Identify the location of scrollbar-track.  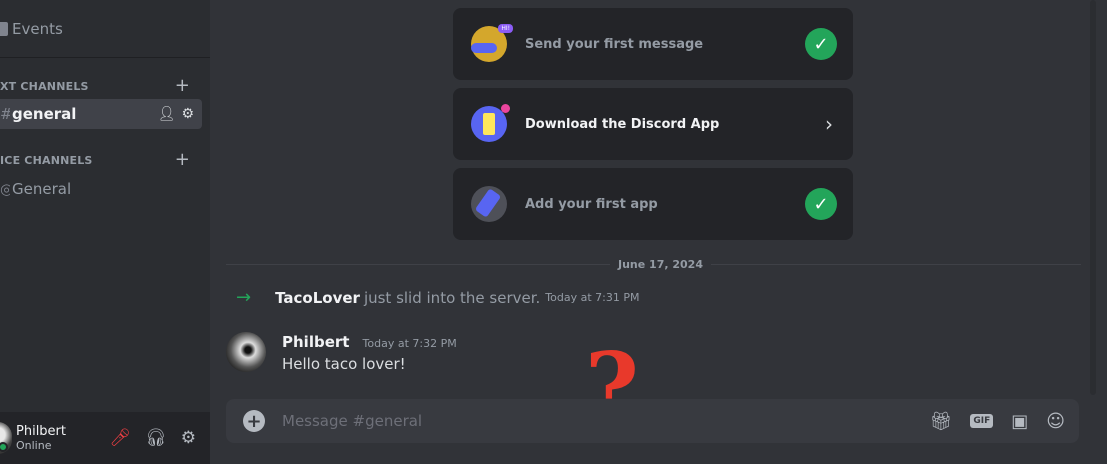
(1093, 197).